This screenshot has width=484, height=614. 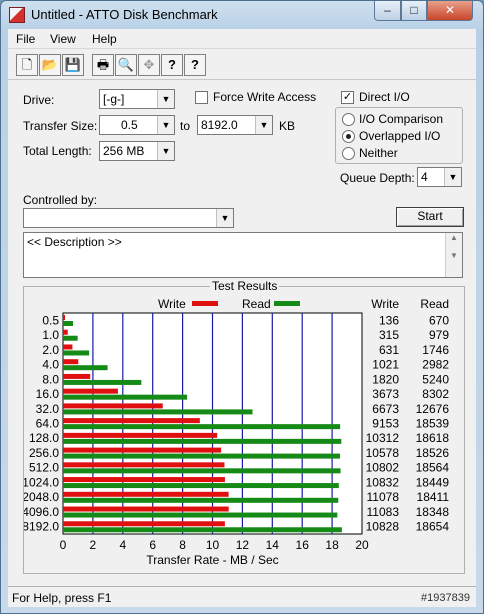 I want to click on print-preview-icon: 🔍, so click(x=126, y=65).